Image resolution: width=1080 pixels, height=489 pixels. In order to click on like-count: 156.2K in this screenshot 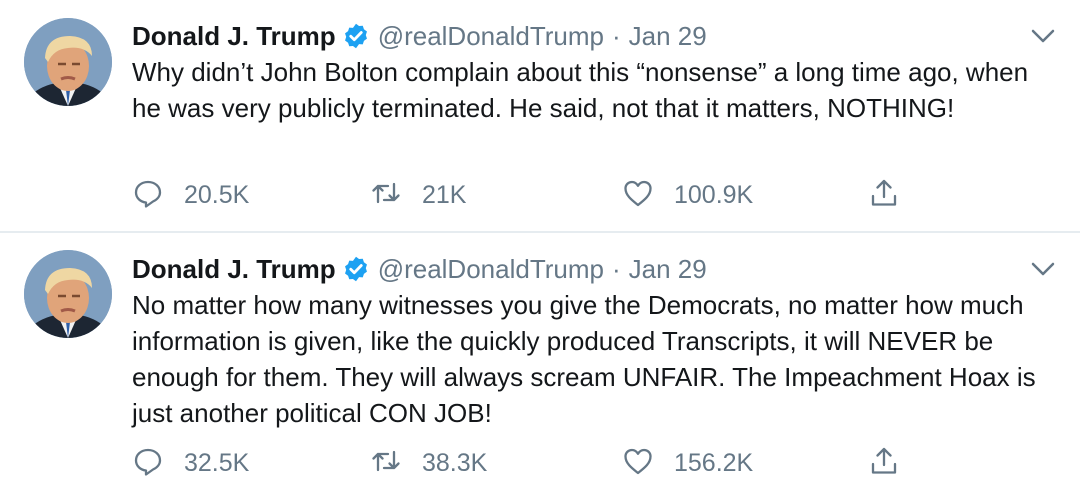, I will do `click(714, 462)`.